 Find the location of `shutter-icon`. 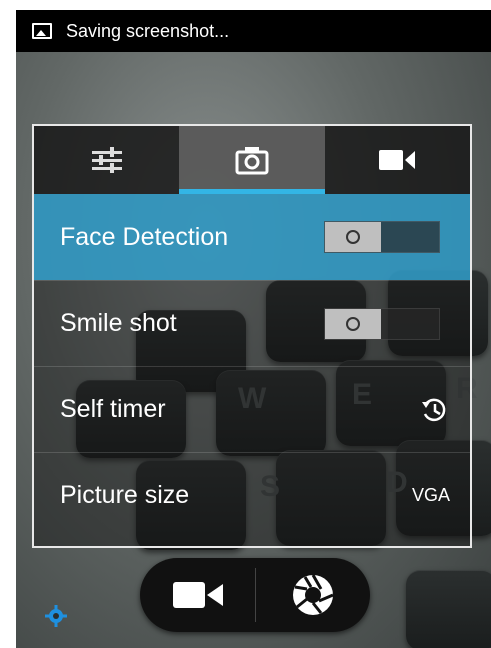

shutter-icon is located at coordinates (313, 594).